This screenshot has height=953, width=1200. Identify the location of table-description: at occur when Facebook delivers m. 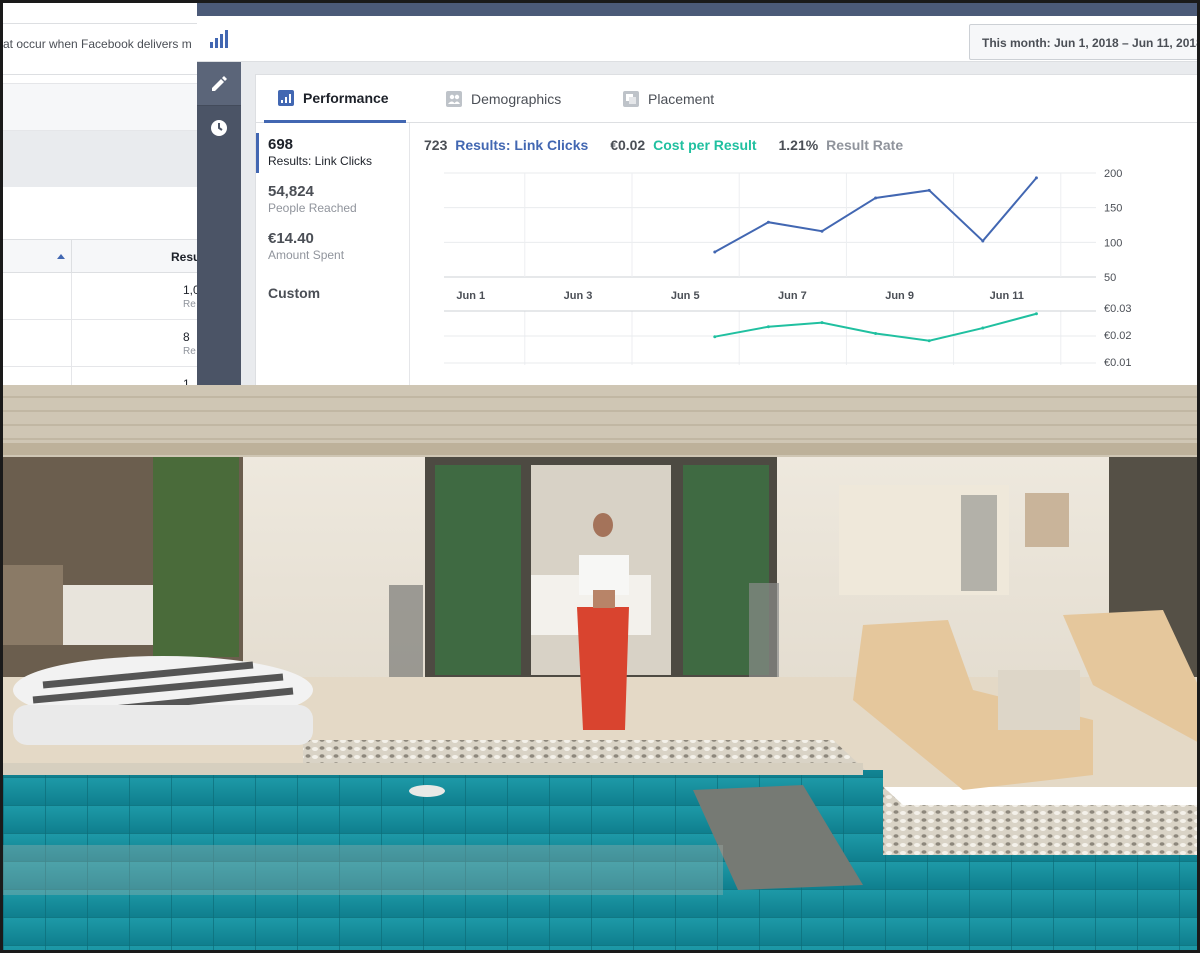
(101, 49).